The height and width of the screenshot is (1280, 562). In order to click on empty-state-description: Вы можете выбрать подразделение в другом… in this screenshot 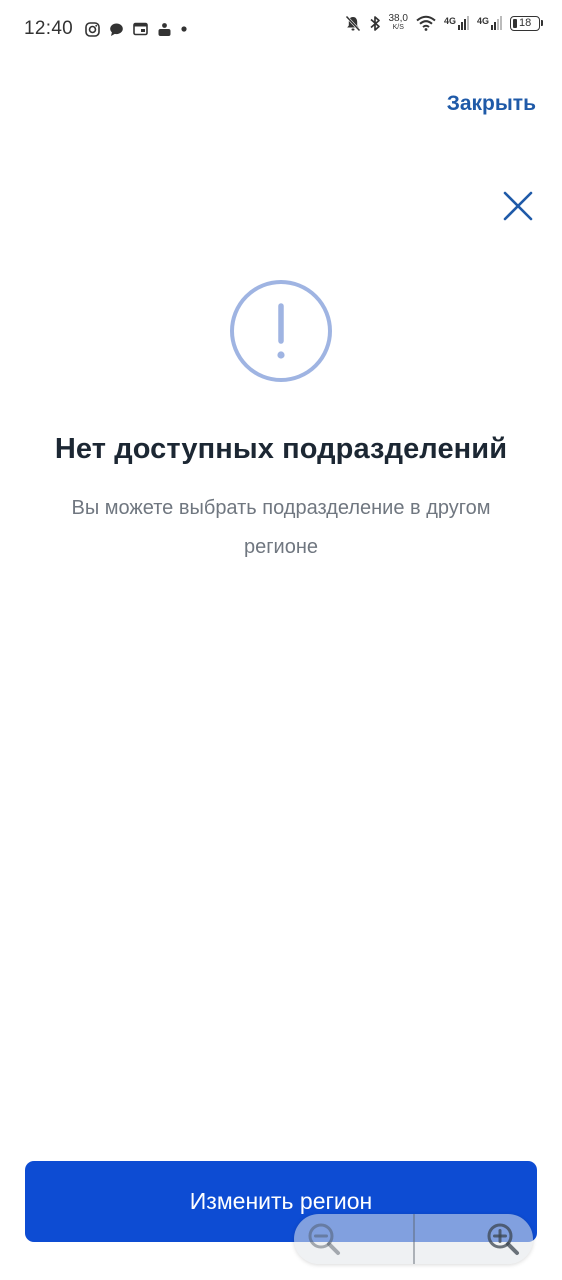, I will do `click(281, 527)`.